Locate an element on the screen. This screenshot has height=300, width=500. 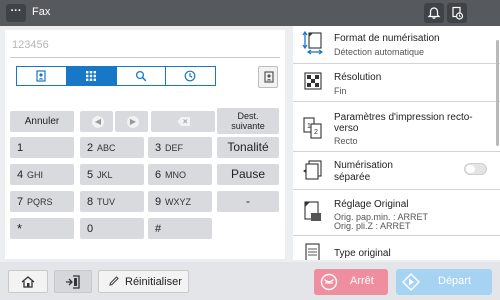
scan-size-value: Détection automatique is located at coordinates (379, 52).